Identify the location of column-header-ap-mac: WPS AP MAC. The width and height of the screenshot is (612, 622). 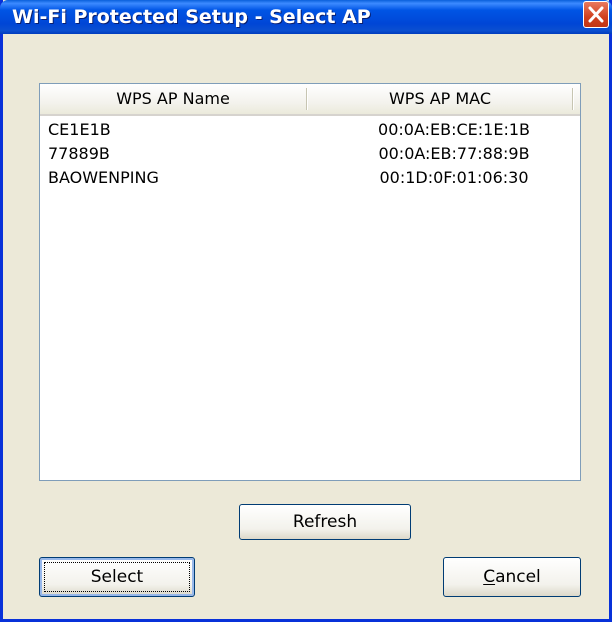
(440, 99).